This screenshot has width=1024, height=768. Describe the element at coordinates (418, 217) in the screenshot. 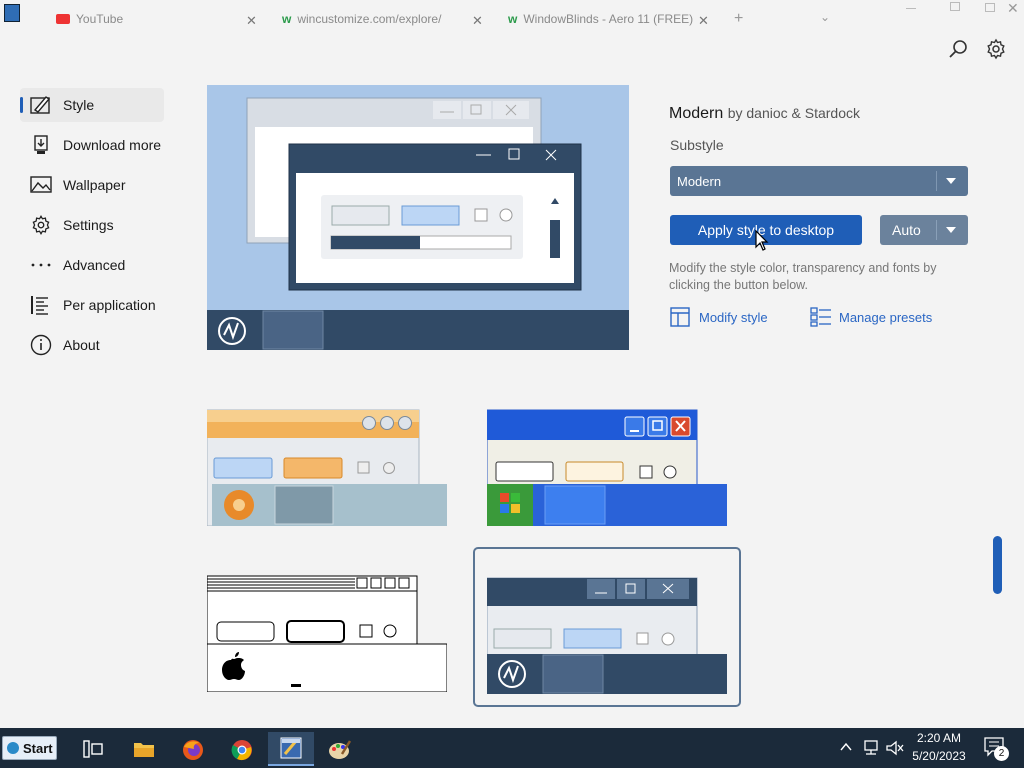

I see `style-preview` at that location.